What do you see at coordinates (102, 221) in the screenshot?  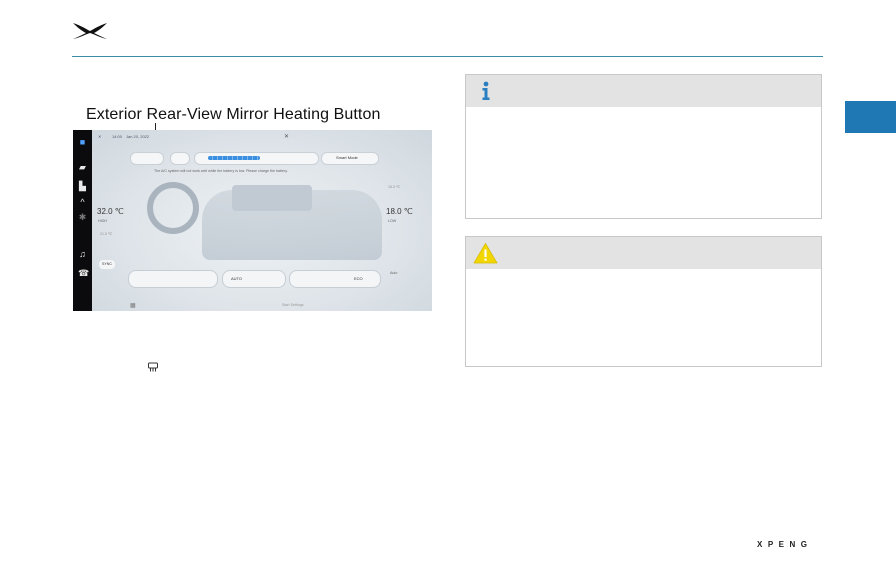 I see `left-temp-sub: HIGH` at bounding box center [102, 221].